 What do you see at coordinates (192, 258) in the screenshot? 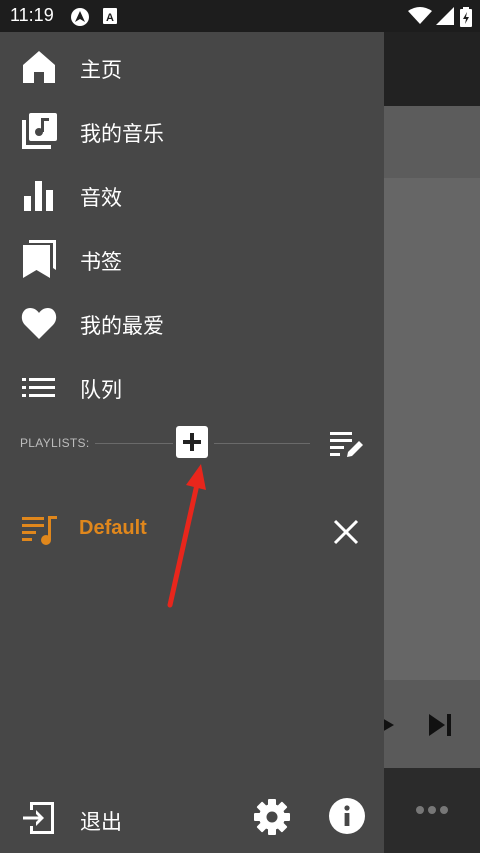
I see `menu-item-bookmarks: 书签` at bounding box center [192, 258].